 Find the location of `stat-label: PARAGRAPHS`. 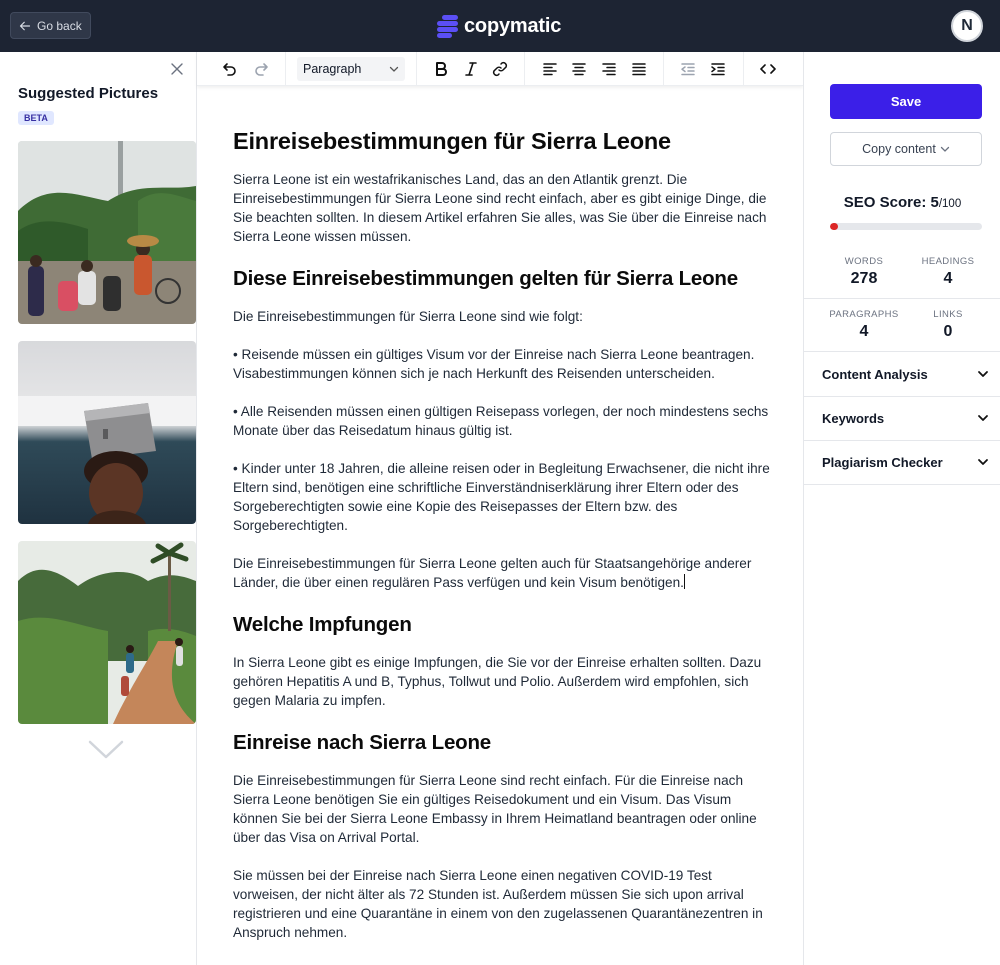

stat-label: PARAGRAPHS is located at coordinates (864, 314).